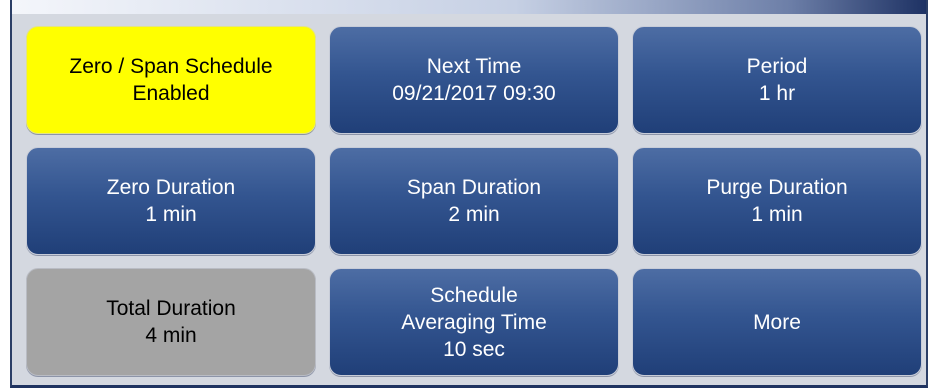  What do you see at coordinates (171, 335) in the screenshot?
I see `total-duration-value: 4 min` at bounding box center [171, 335].